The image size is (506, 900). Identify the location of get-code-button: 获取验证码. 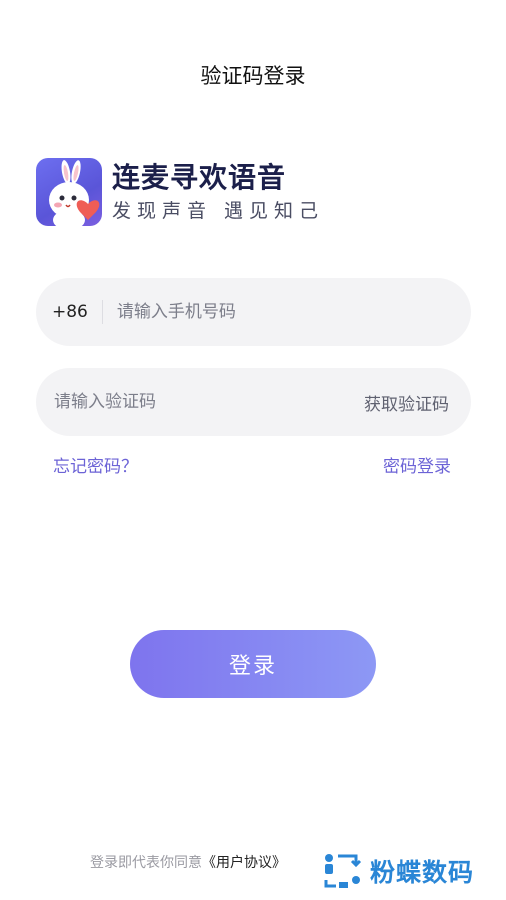
(406, 402).